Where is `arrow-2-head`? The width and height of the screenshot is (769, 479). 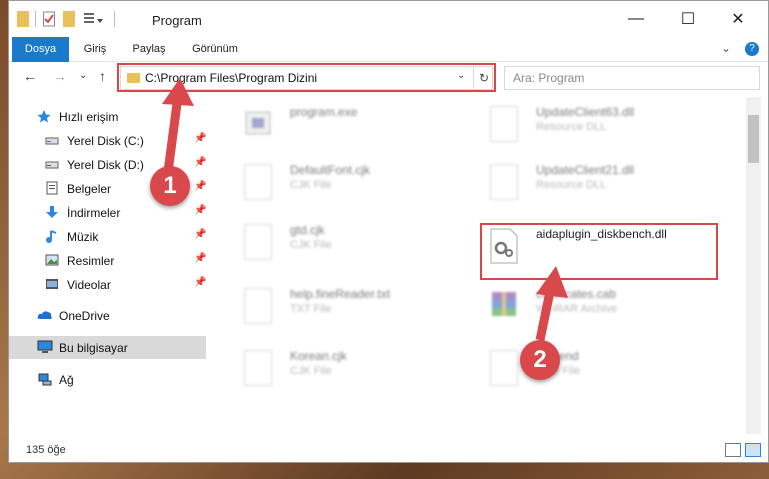
arrow-2-head is located at coordinates (552, 282).